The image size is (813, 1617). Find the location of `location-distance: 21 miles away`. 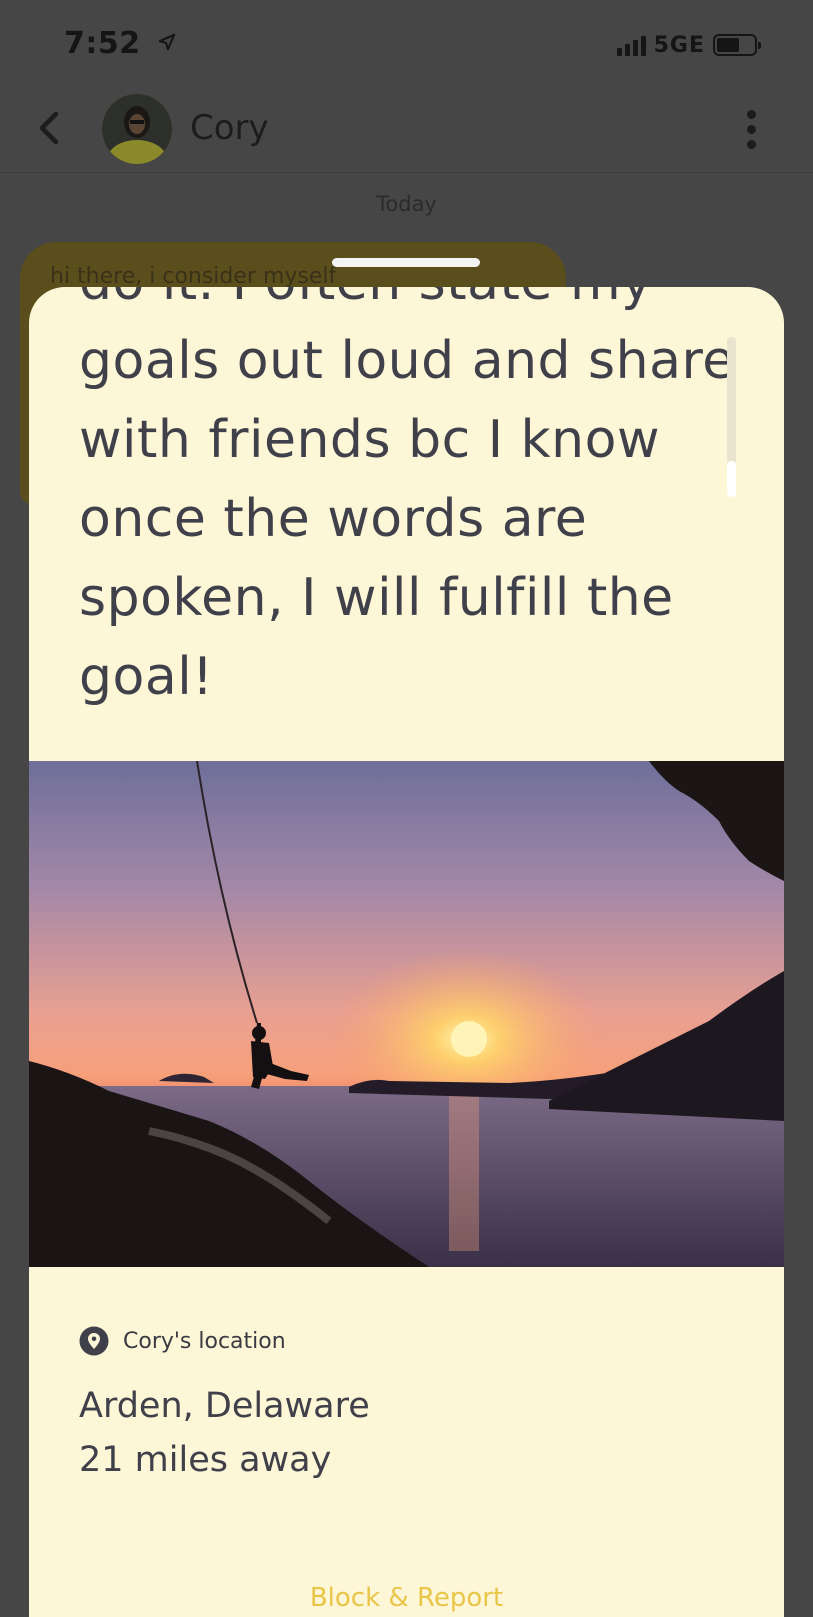

location-distance: 21 miles away is located at coordinates (205, 1460).